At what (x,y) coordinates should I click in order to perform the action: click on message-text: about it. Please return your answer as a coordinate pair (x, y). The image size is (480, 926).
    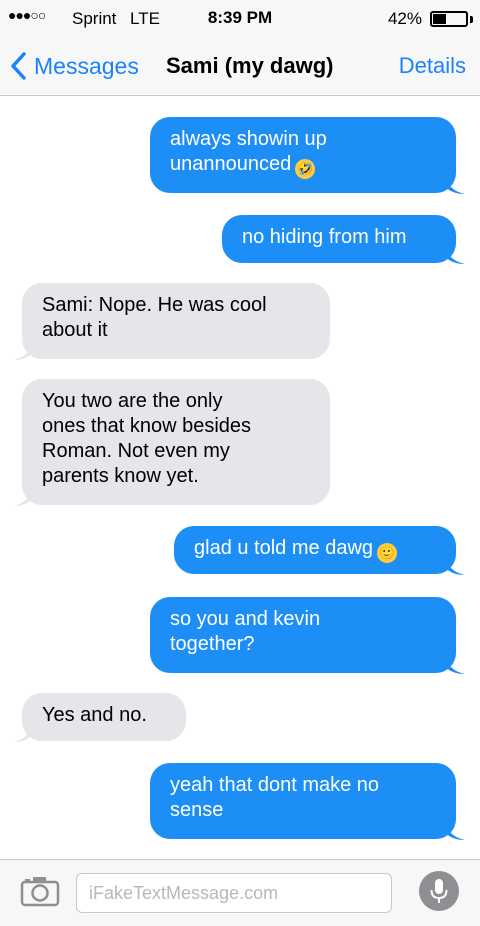
    Looking at the image, I should click on (75, 330).